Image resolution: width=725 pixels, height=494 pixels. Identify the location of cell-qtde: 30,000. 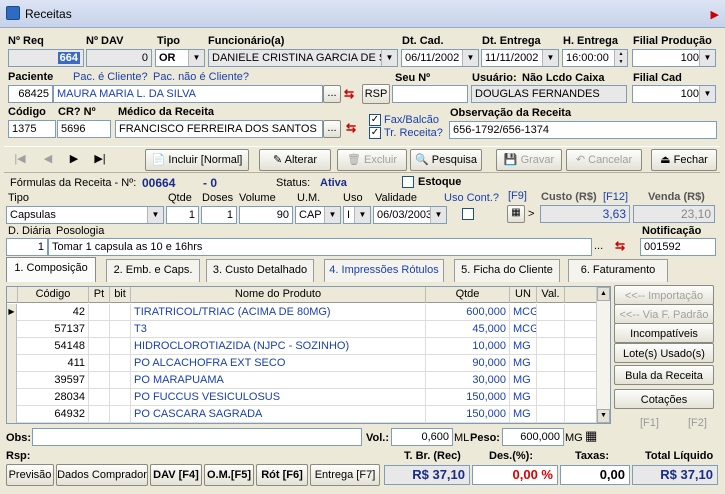
(468, 380).